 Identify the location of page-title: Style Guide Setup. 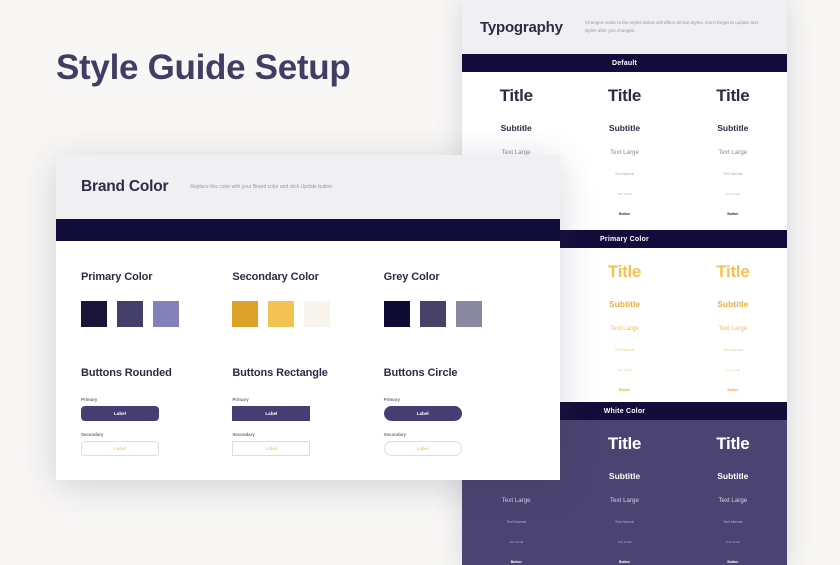
(203, 67).